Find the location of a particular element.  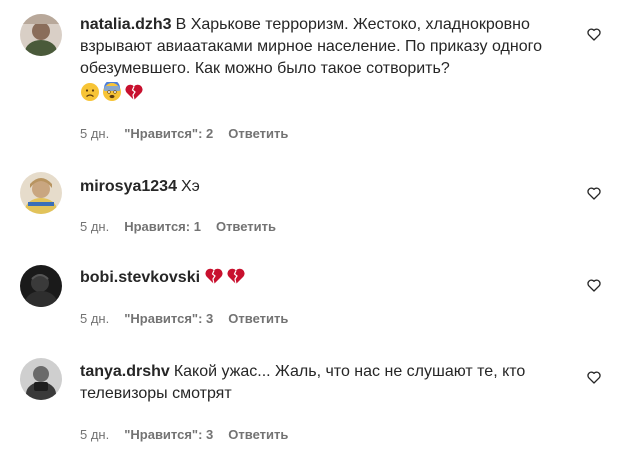

comment-username: tanya.drshv is located at coordinates (125, 371).